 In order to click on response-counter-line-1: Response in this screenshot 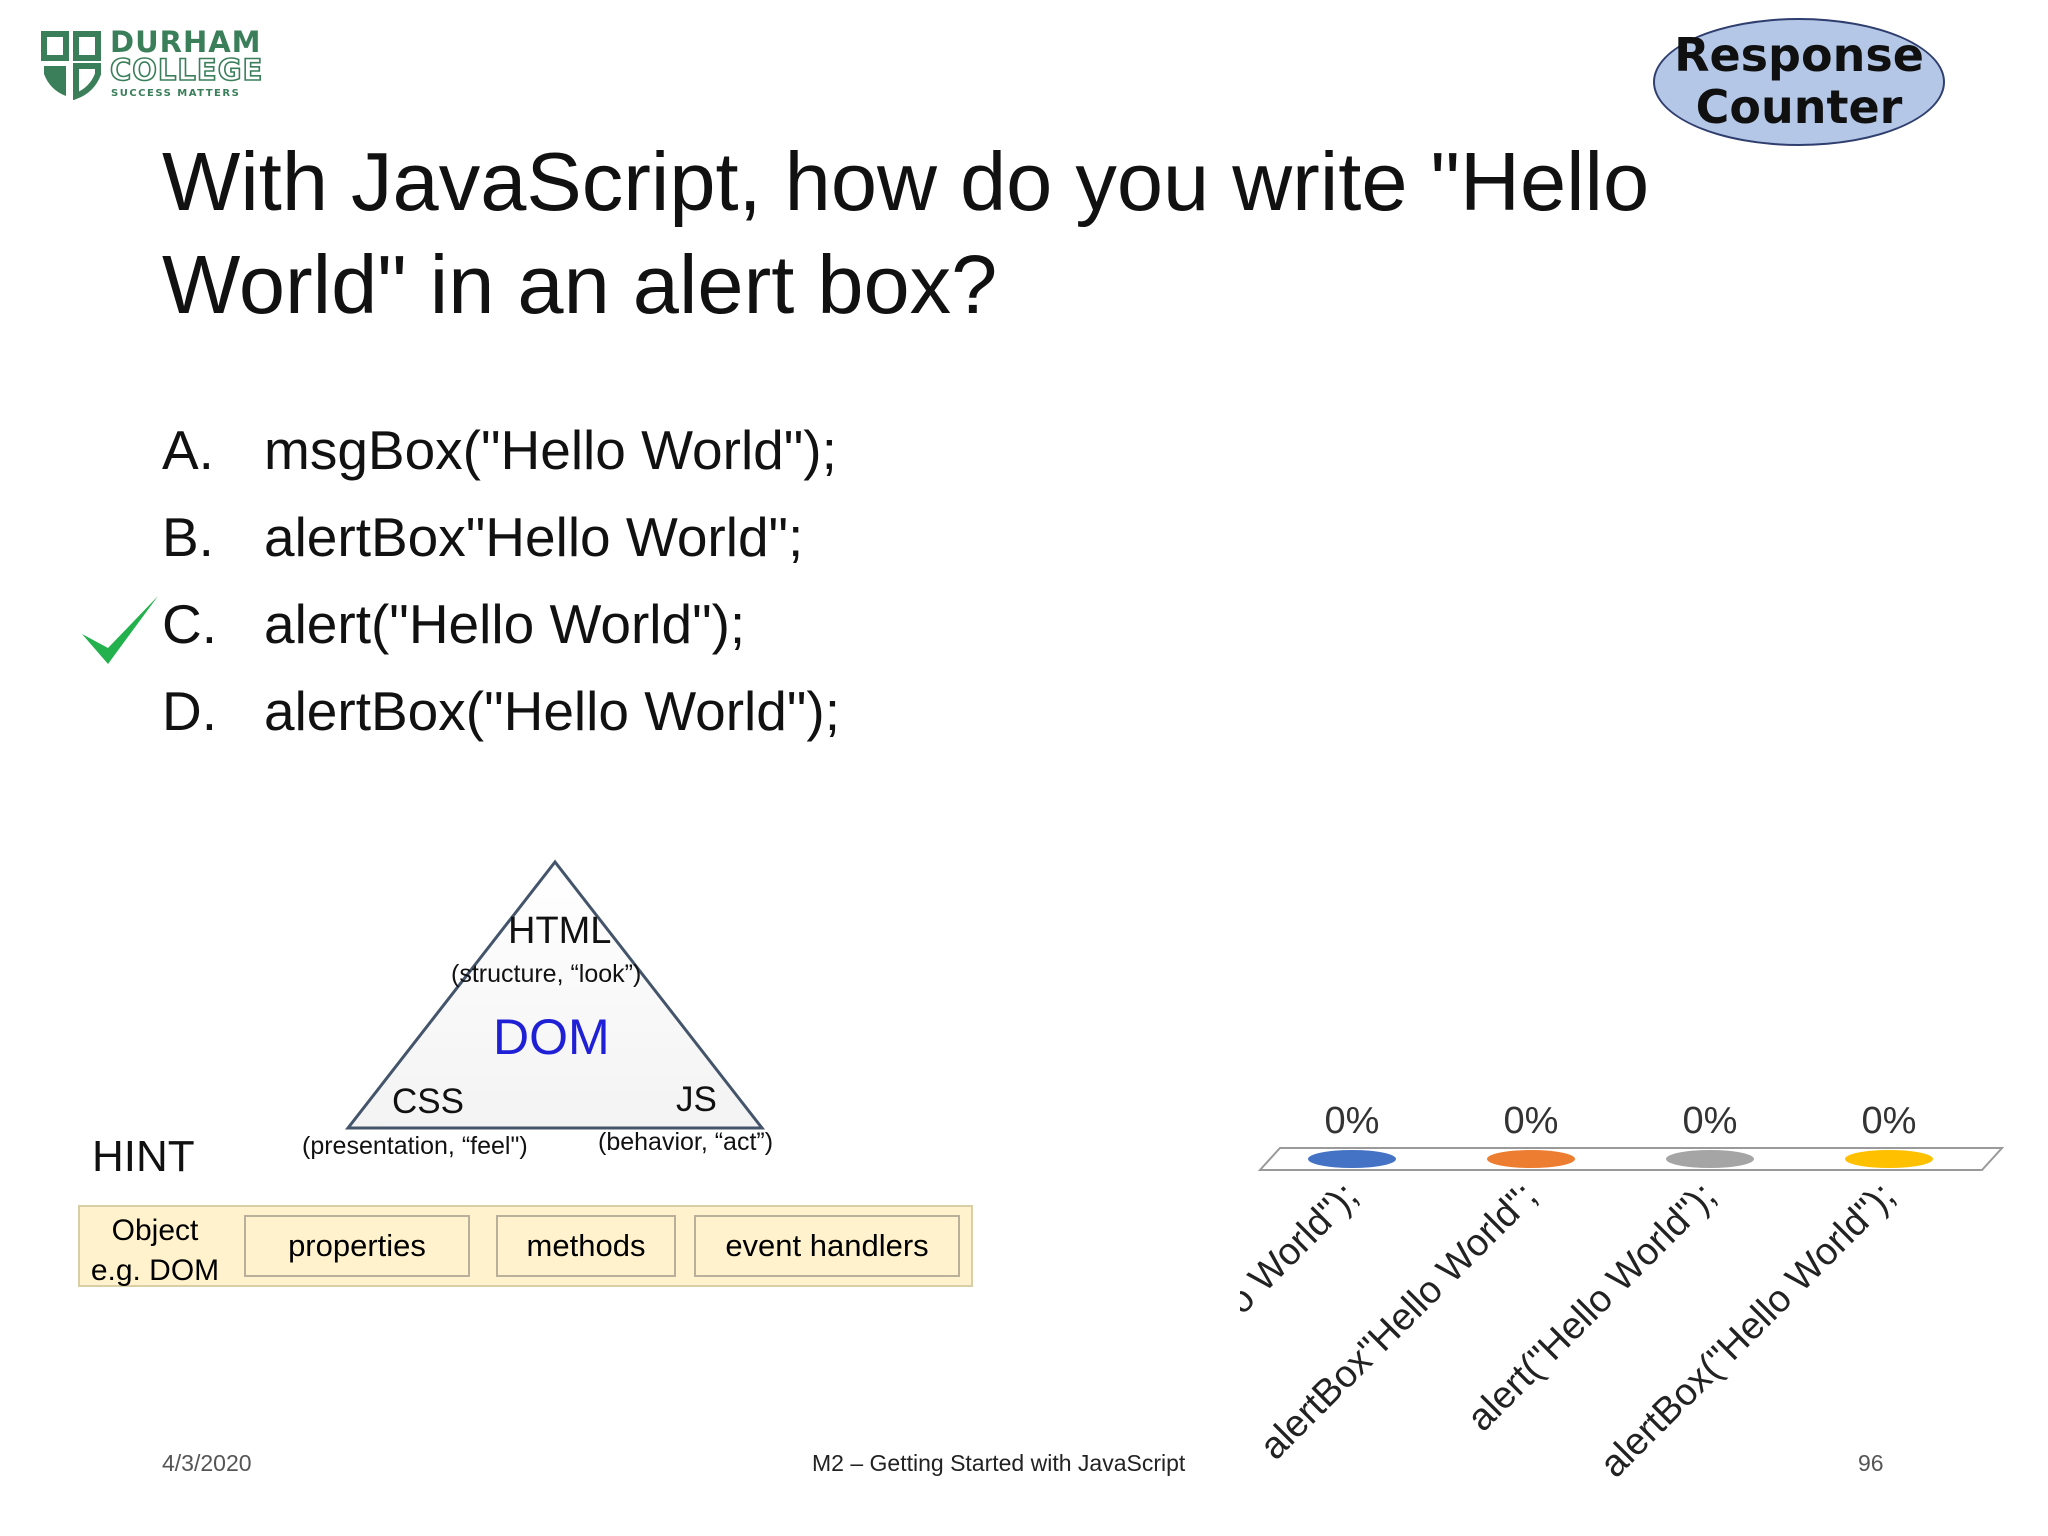, I will do `click(1799, 55)`.